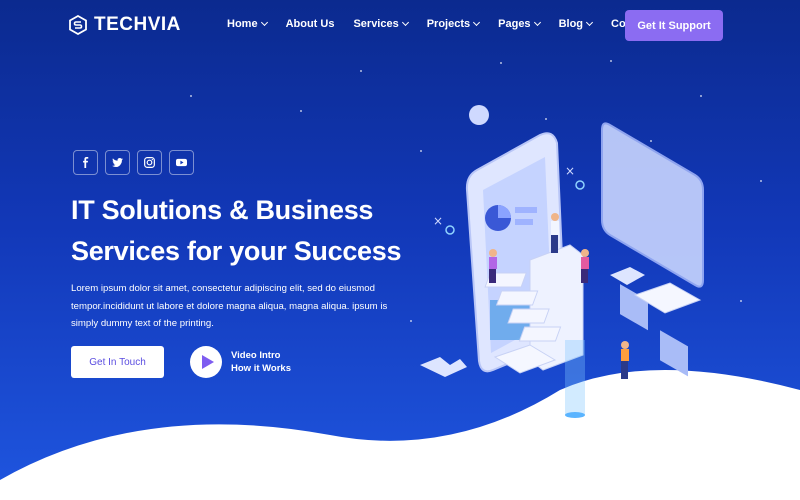  What do you see at coordinates (242, 24) in the screenshot?
I see `nav-label: Home` at bounding box center [242, 24].